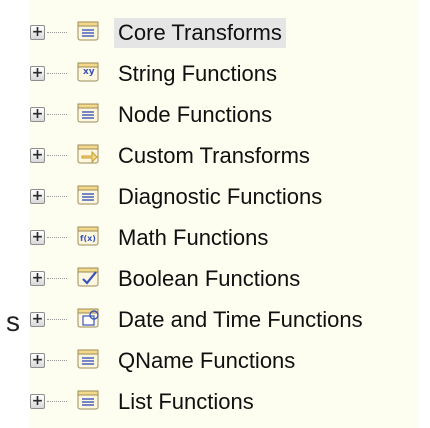 Image resolution: width=430 pixels, height=428 pixels. Describe the element at coordinates (89, 278) in the screenshot. I see `checkmark-icon` at that location.